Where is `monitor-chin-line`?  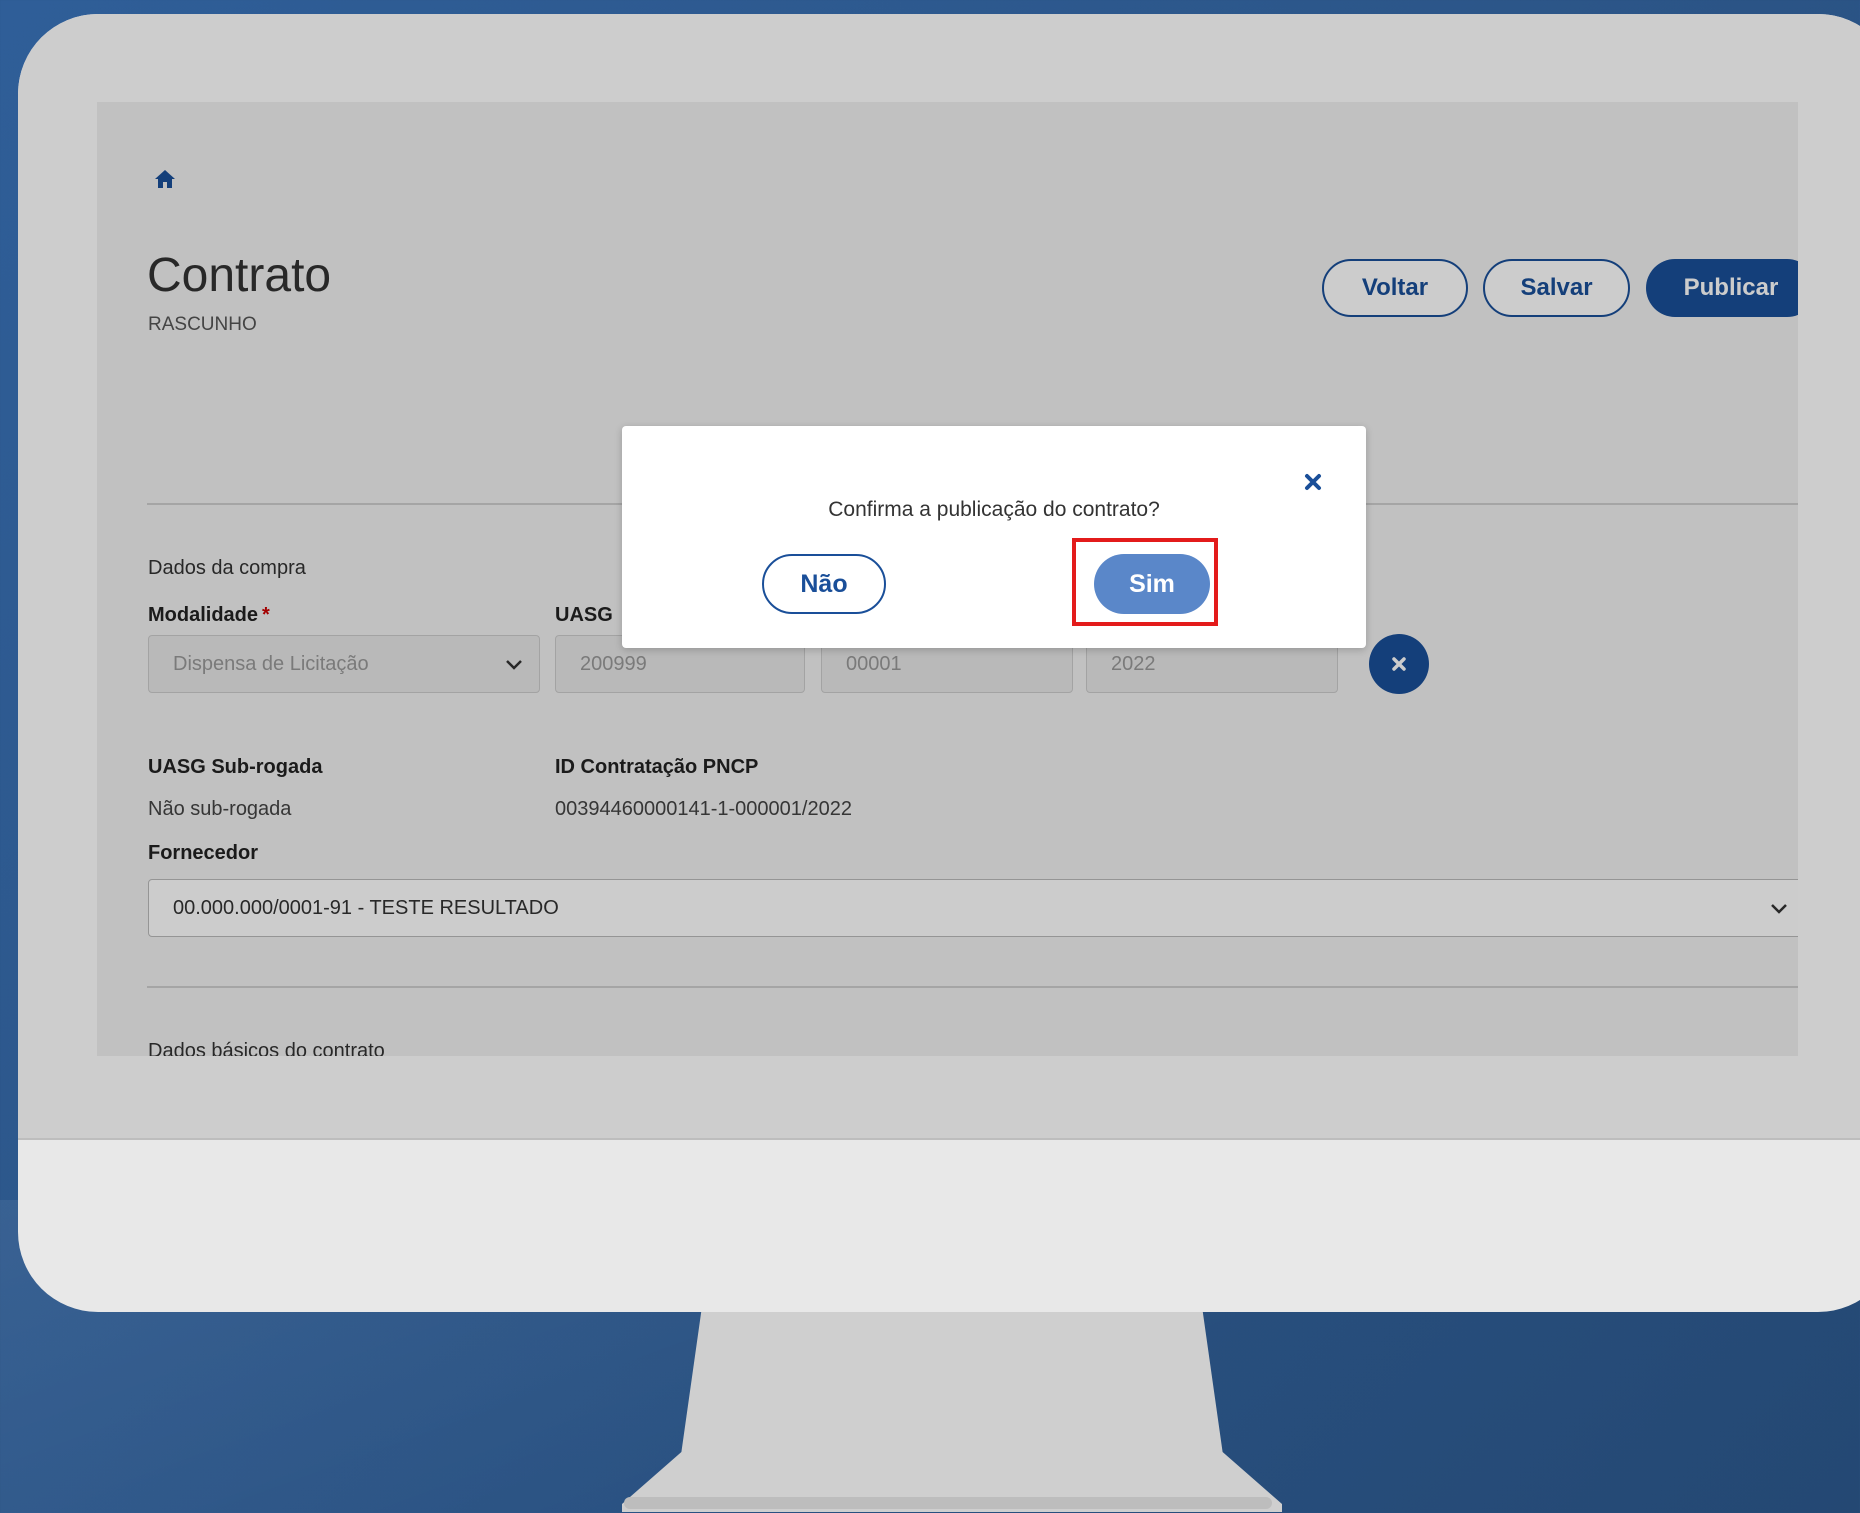
monitor-chin-line is located at coordinates (939, 1139).